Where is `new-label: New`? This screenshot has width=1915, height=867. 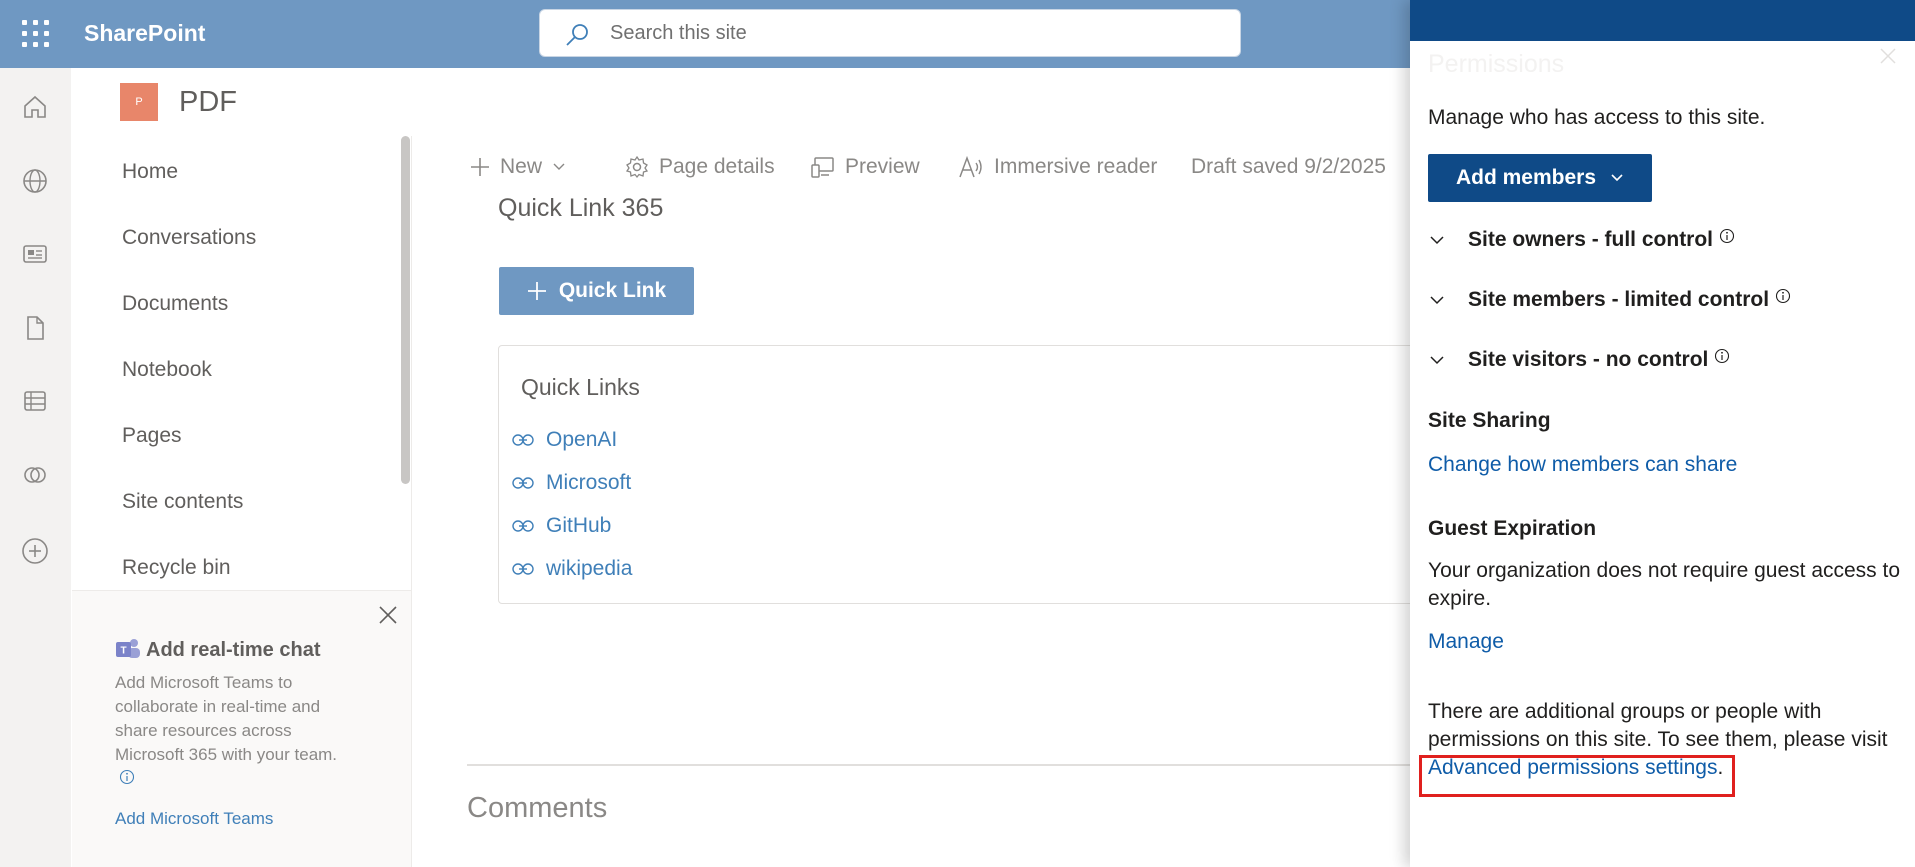
new-label: New is located at coordinates (521, 166).